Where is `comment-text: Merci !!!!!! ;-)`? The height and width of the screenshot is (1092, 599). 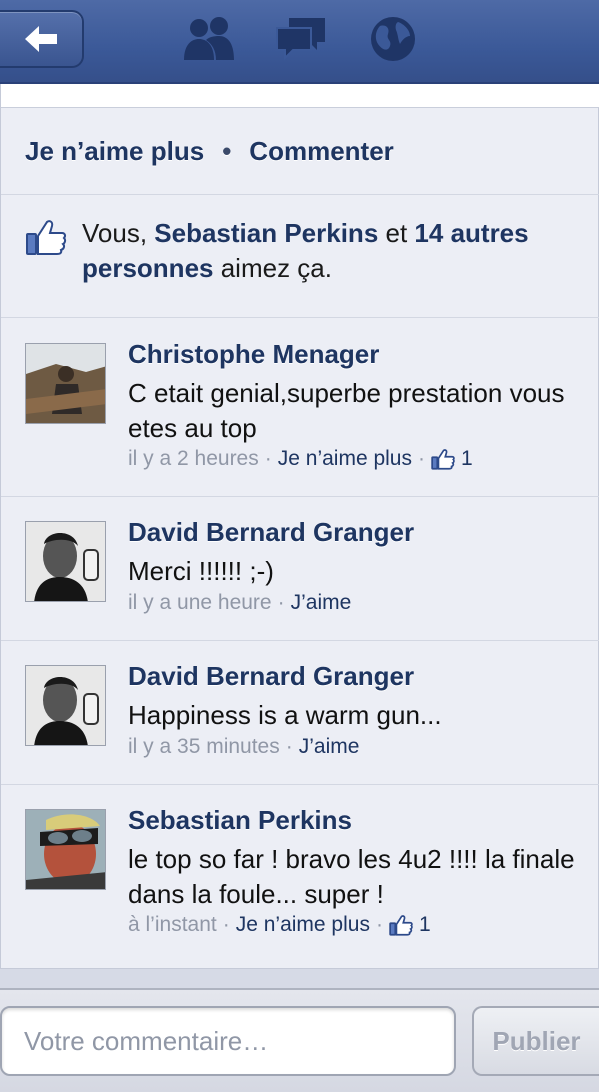 comment-text: Merci !!!!!! ;-) is located at coordinates (201, 571).